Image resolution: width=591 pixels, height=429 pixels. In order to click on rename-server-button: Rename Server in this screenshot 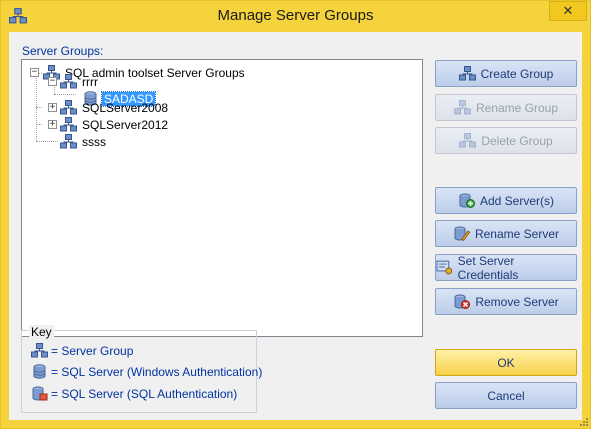, I will do `click(506, 233)`.